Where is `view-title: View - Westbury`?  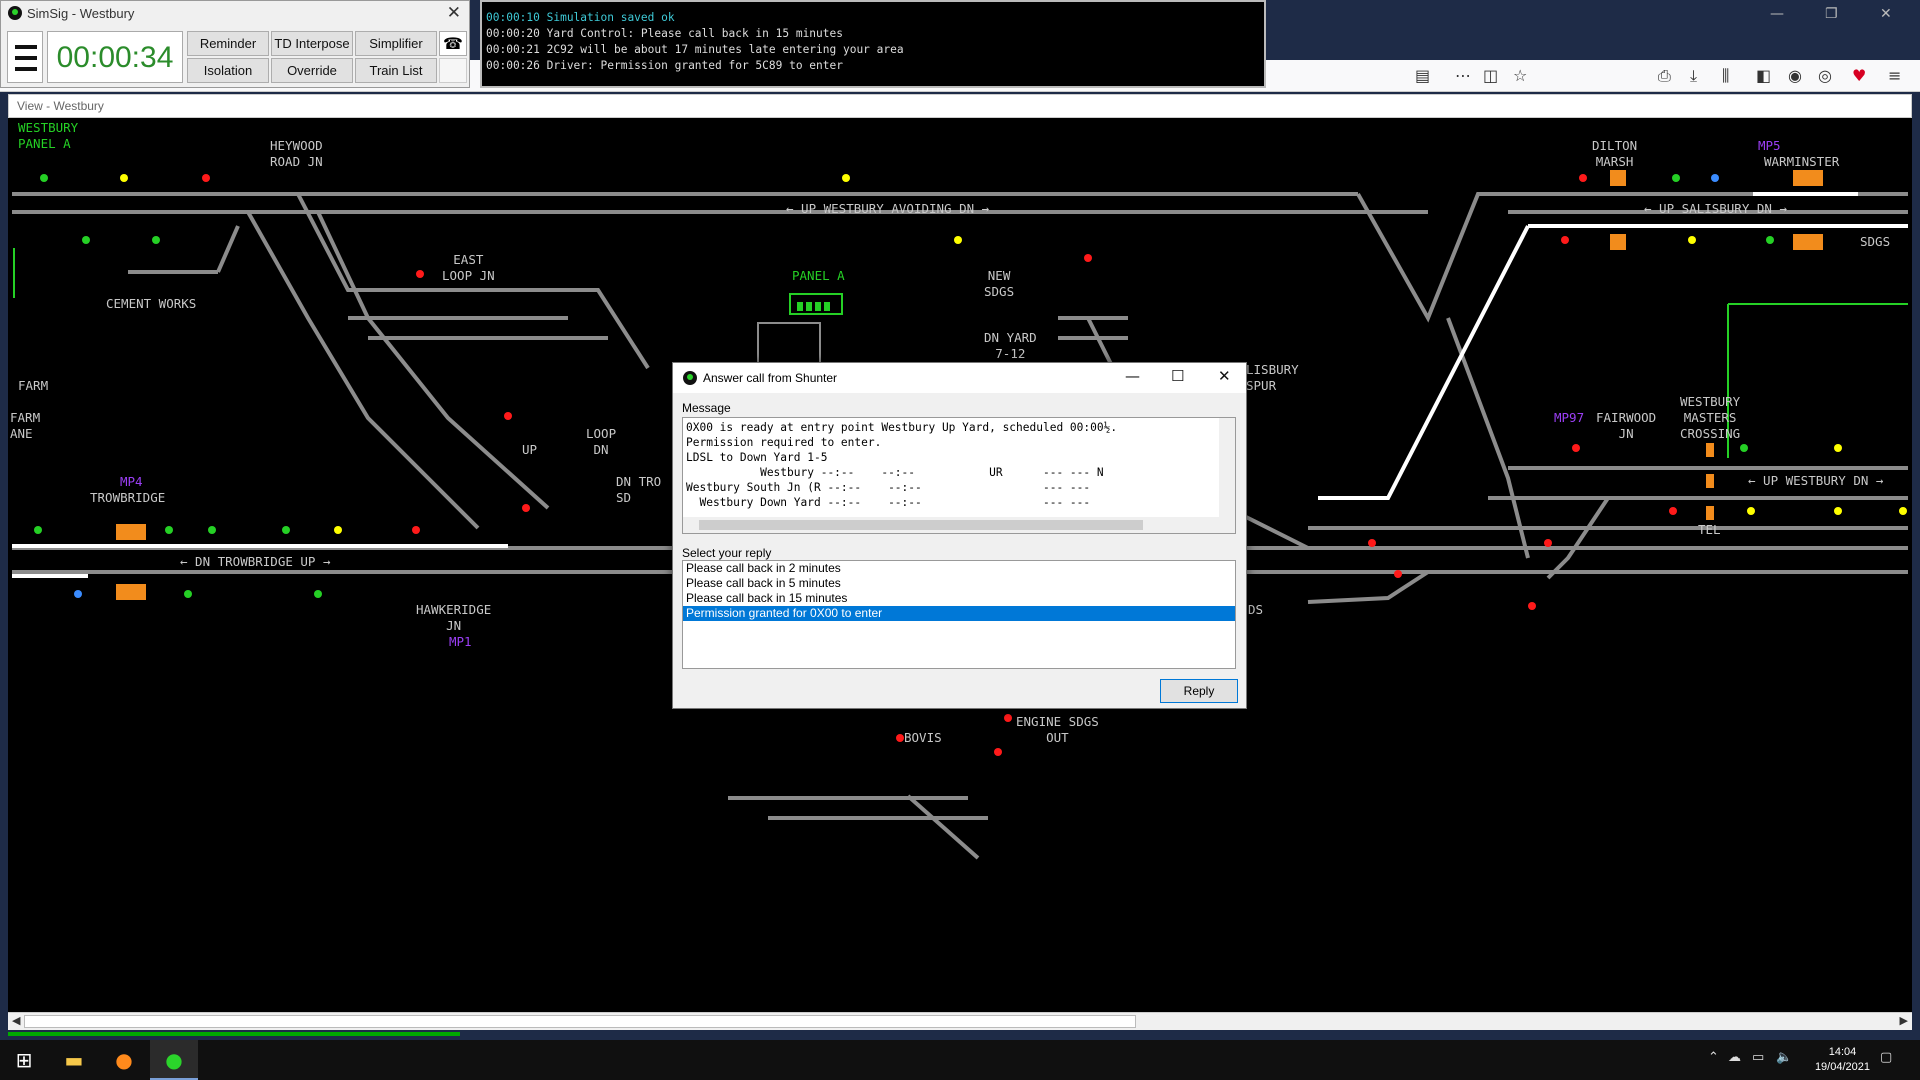 view-title: View - Westbury is located at coordinates (60, 106).